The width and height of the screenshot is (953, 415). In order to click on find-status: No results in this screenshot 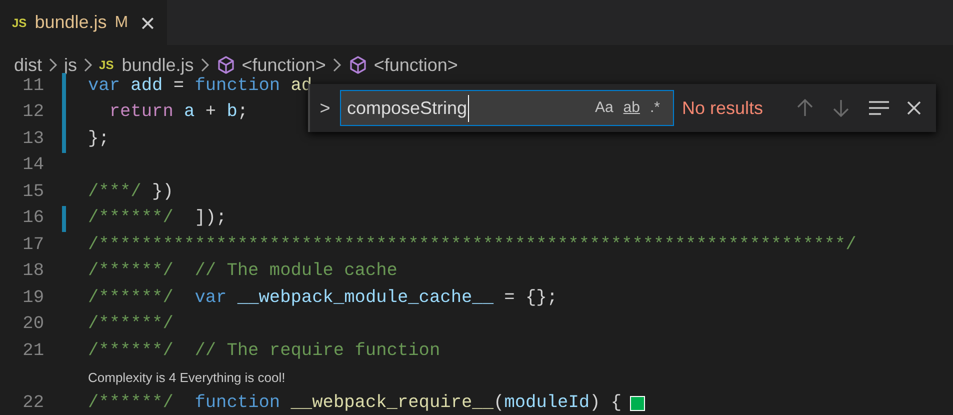, I will do `click(723, 108)`.